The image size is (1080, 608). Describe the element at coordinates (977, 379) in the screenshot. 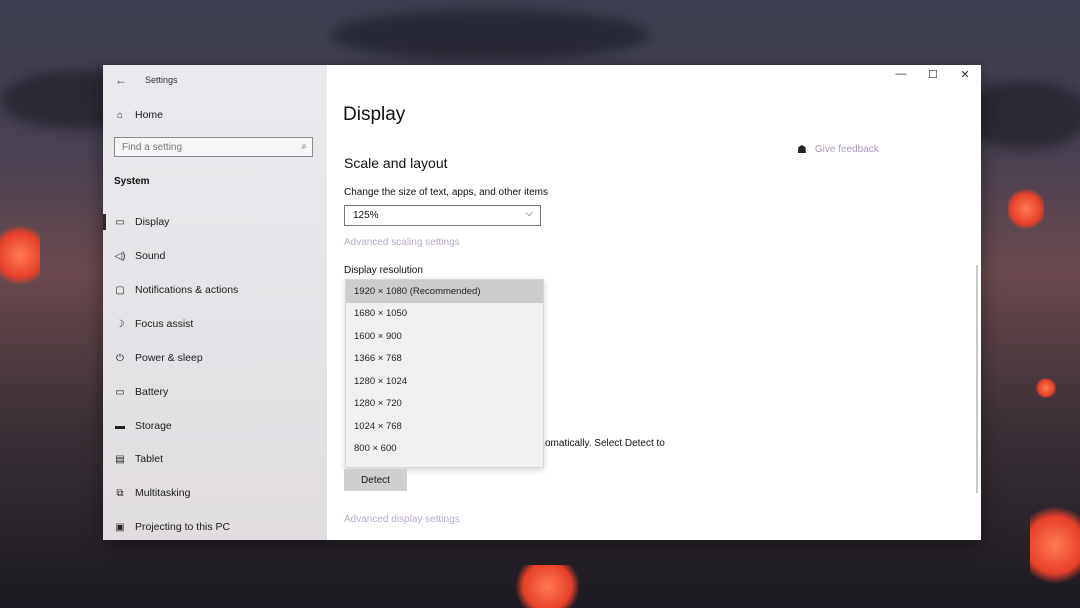

I see `scrollbar` at that location.